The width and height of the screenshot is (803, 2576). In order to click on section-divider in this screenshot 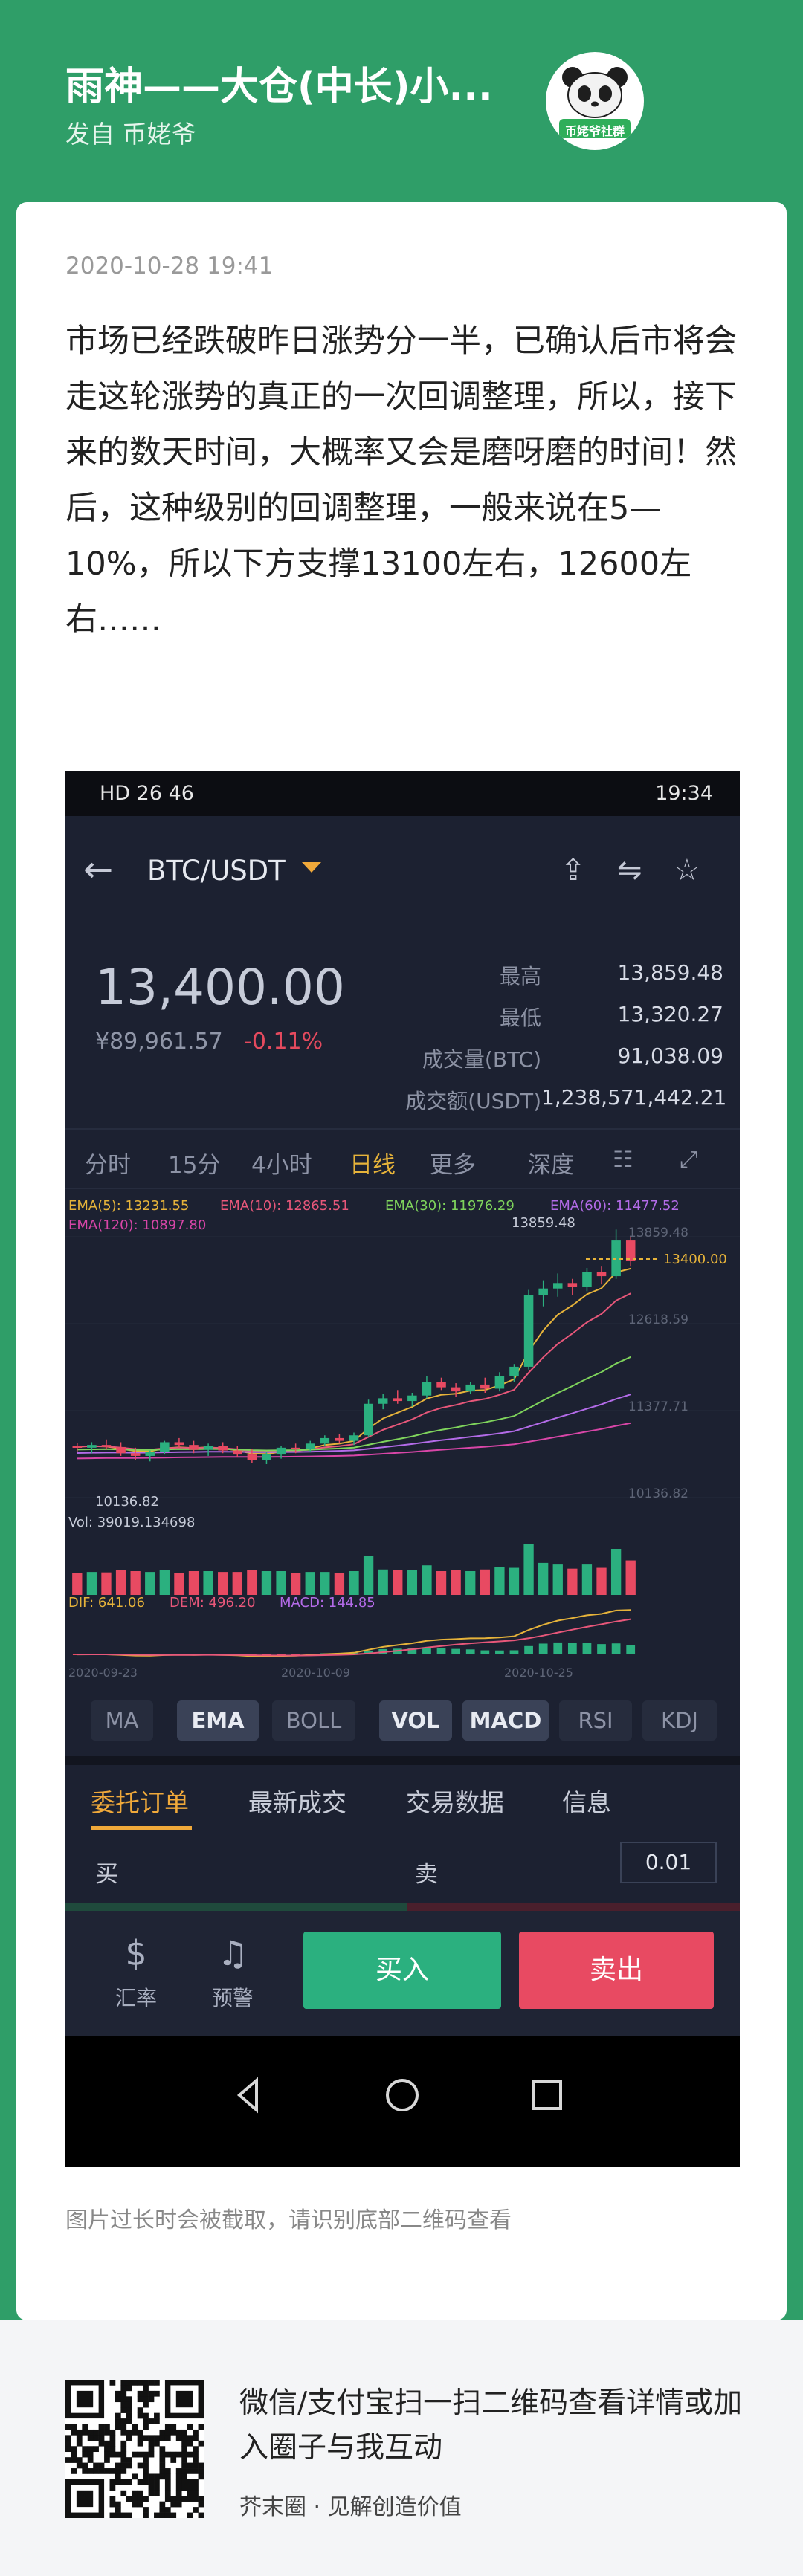, I will do `click(402, 1760)`.